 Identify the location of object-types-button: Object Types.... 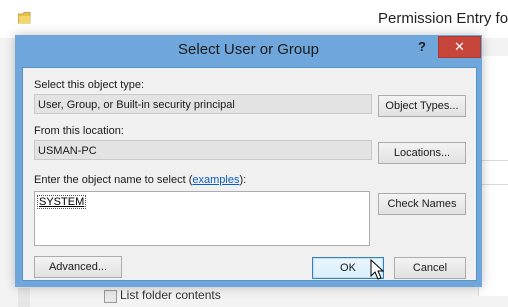
(422, 106).